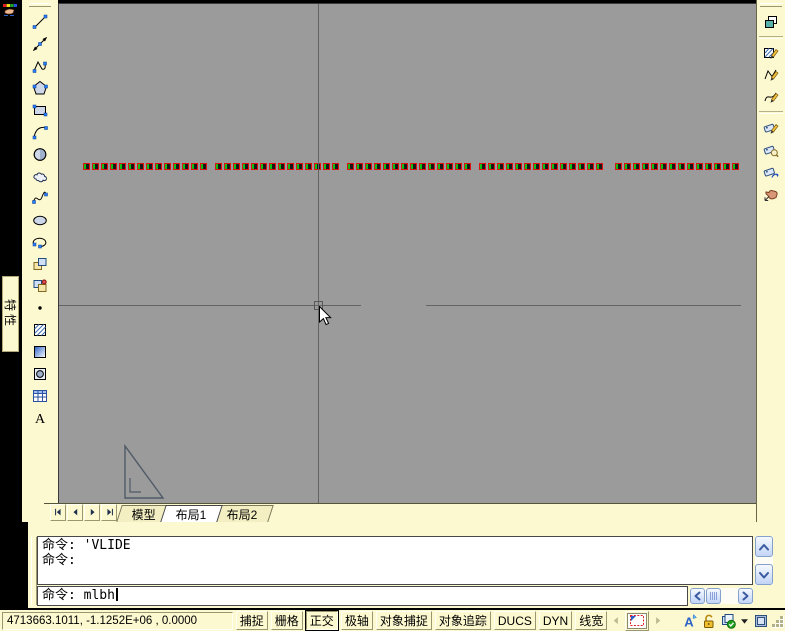 The image size is (785, 631). What do you see at coordinates (321, 620) in the screenshot?
I see `toggle-正交: 正交` at bounding box center [321, 620].